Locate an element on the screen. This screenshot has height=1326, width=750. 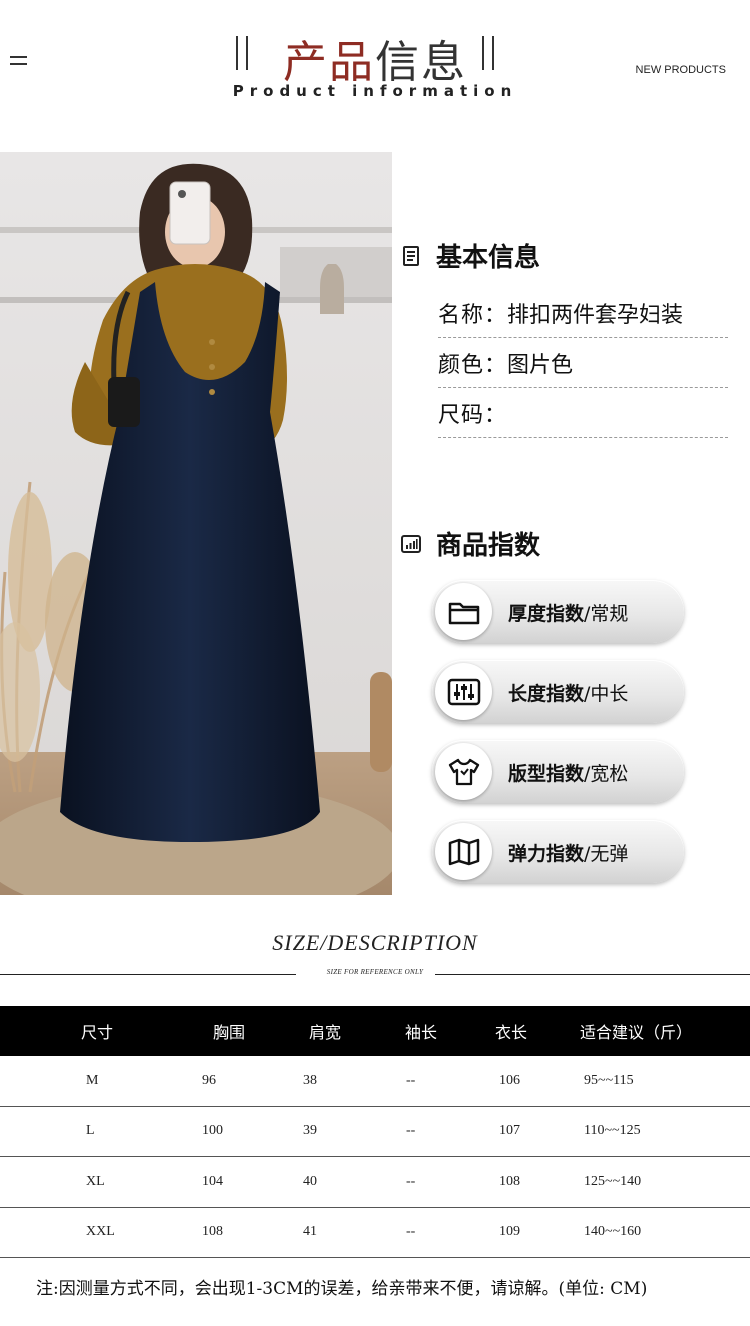
basic-info-title: 基本信息 is located at coordinates (488, 258).